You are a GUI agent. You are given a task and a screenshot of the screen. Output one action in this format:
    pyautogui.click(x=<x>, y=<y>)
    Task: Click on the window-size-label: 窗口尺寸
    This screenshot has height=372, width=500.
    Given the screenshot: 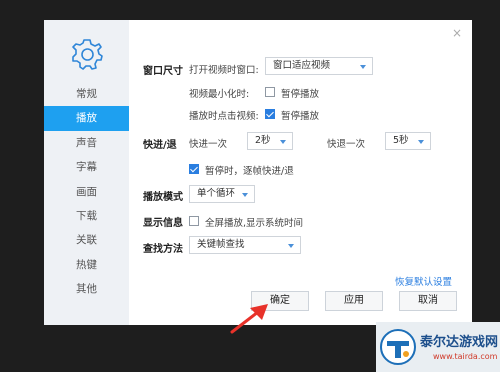 What is the action you would take?
    pyautogui.click(x=163, y=71)
    